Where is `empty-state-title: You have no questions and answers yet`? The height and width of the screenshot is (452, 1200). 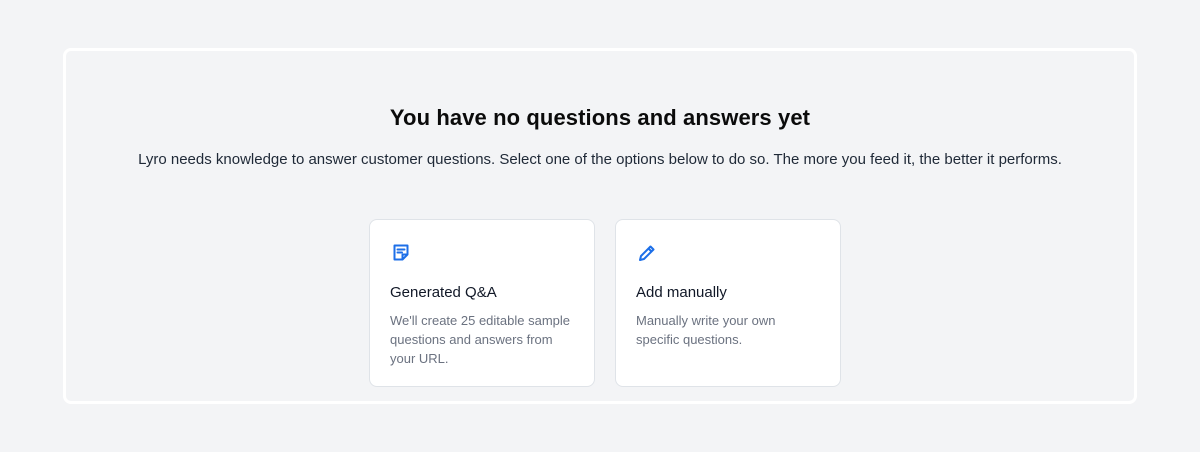 empty-state-title: You have no questions and answers yet is located at coordinates (600, 117).